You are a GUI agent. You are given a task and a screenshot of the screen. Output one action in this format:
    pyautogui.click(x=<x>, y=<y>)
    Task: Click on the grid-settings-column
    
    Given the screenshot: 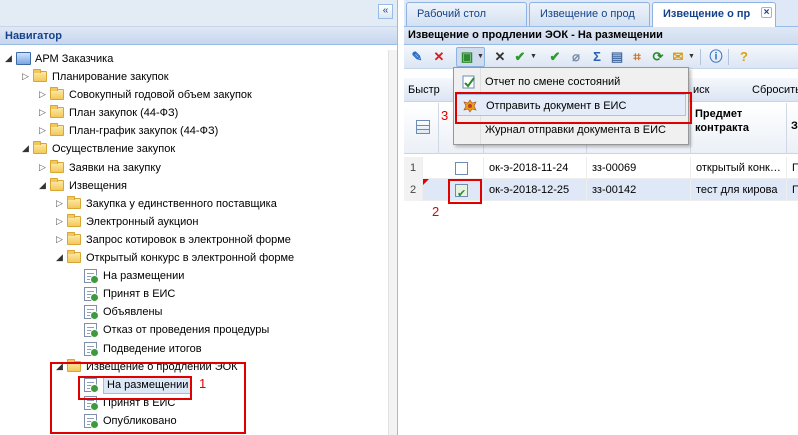 What is the action you would take?
    pyautogui.click(x=421, y=128)
    